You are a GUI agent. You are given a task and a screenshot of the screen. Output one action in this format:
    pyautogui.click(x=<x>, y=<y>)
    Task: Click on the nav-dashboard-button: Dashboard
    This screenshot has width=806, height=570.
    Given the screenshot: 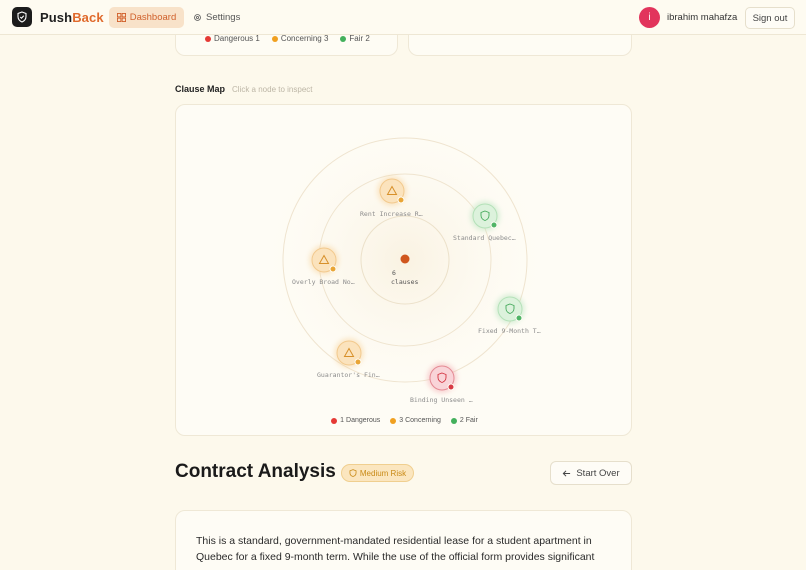 What is the action you would take?
    pyautogui.click(x=146, y=17)
    